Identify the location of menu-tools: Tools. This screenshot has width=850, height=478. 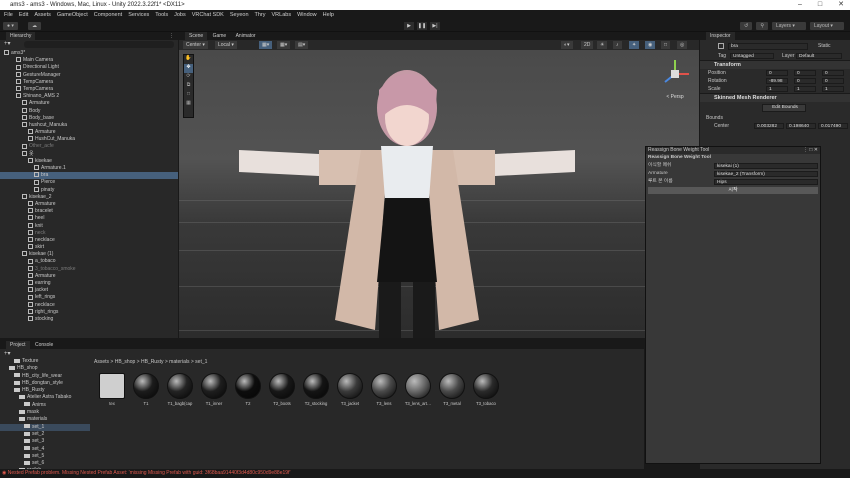
(161, 15).